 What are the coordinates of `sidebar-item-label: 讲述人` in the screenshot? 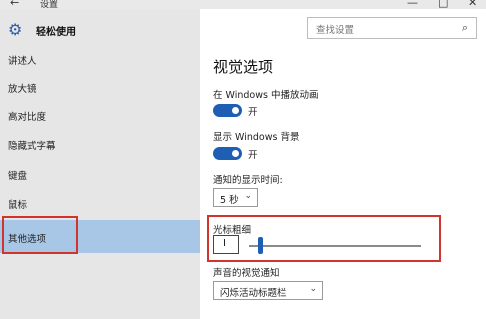 It's located at (22, 61).